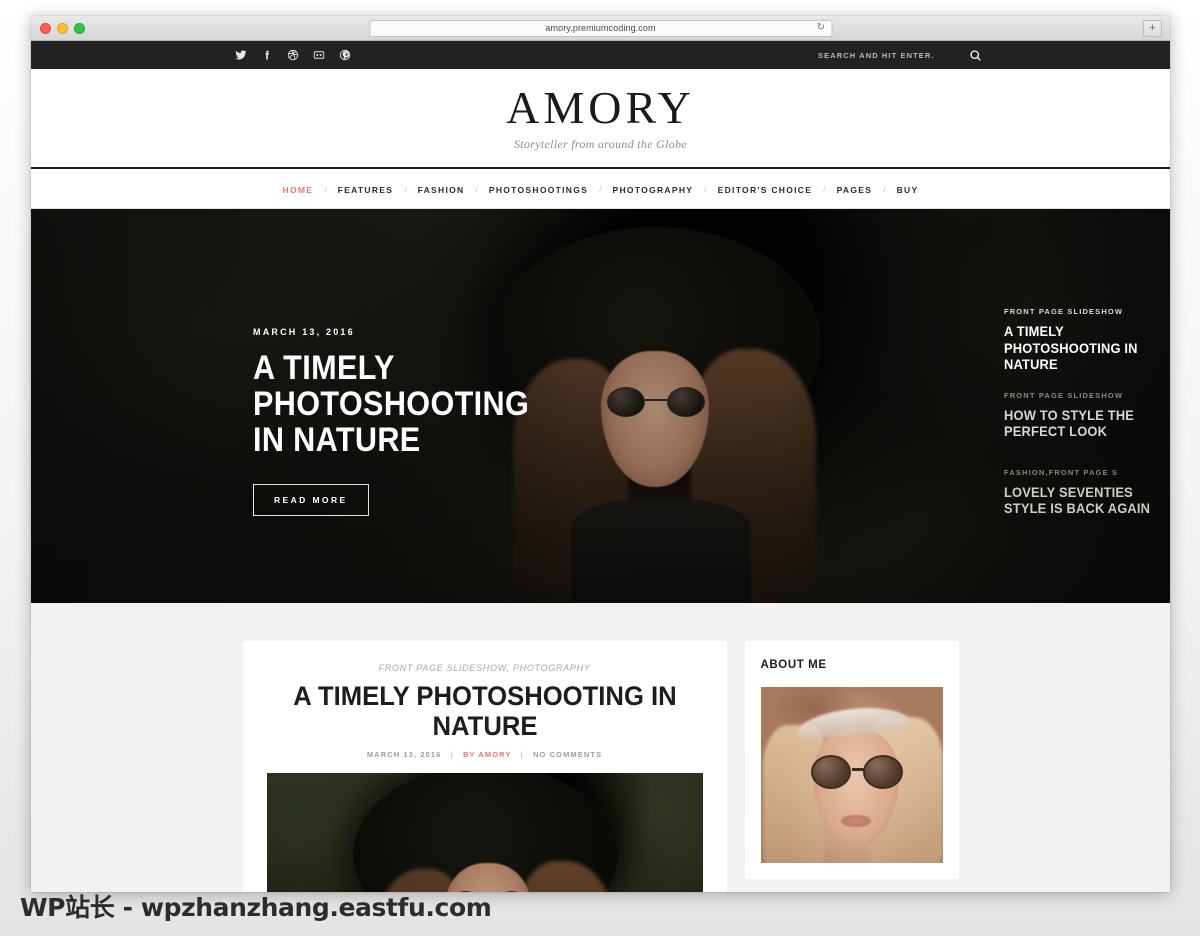 The width and height of the screenshot is (1200, 936). I want to click on nav-item-buy: BUY, so click(908, 189).